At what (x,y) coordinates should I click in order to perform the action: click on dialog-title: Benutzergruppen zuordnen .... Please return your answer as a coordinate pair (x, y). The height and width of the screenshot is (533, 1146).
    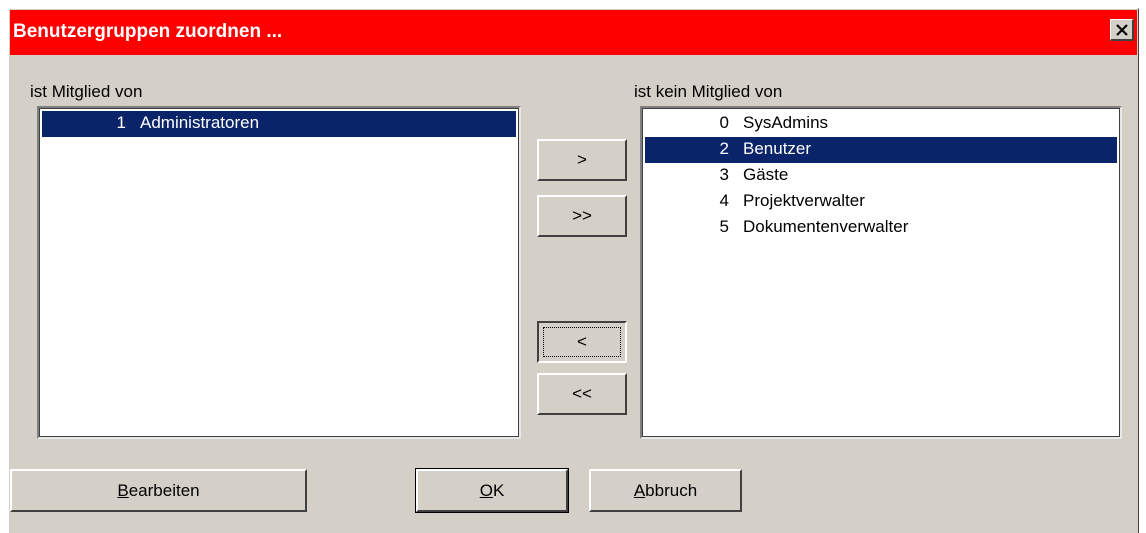
    Looking at the image, I should click on (148, 31).